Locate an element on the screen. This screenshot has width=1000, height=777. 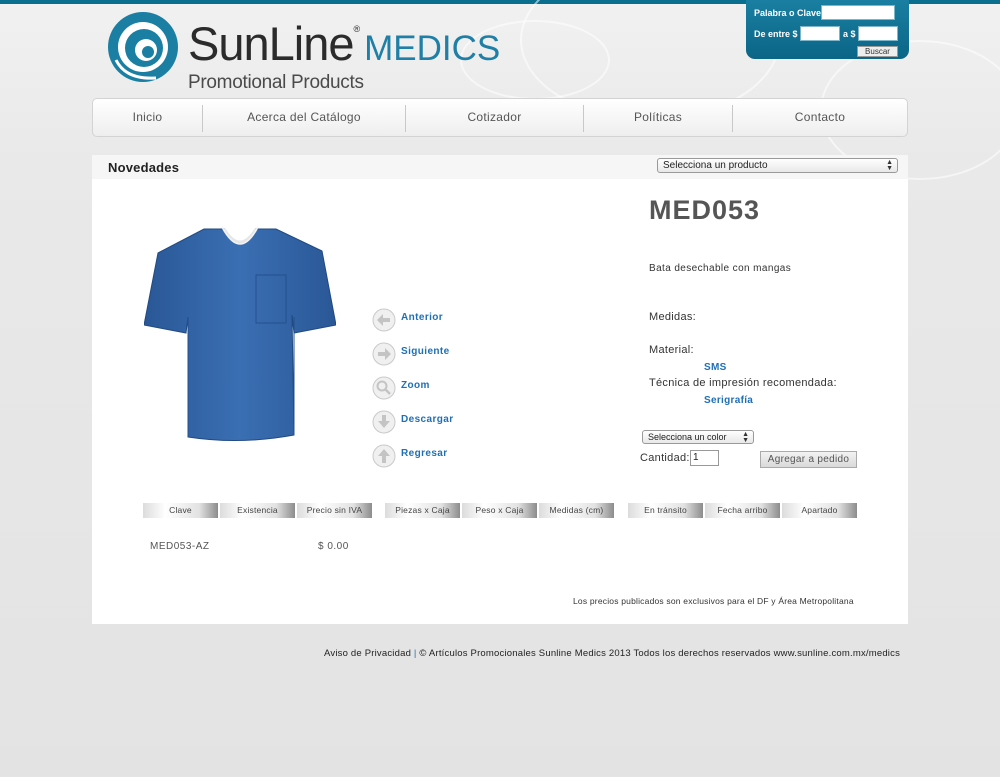
col-header-fecha: Fecha arribo is located at coordinates (742, 510).